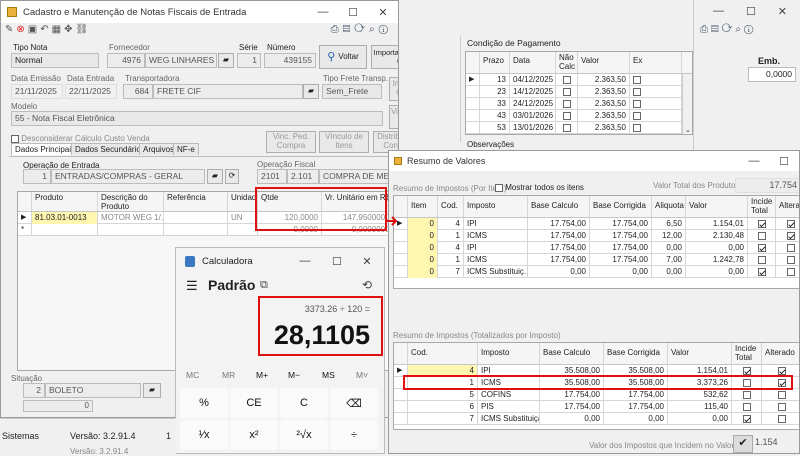  What do you see at coordinates (367, 285) in the screenshot?
I see `history-icon: ⟲` at bounding box center [367, 285].